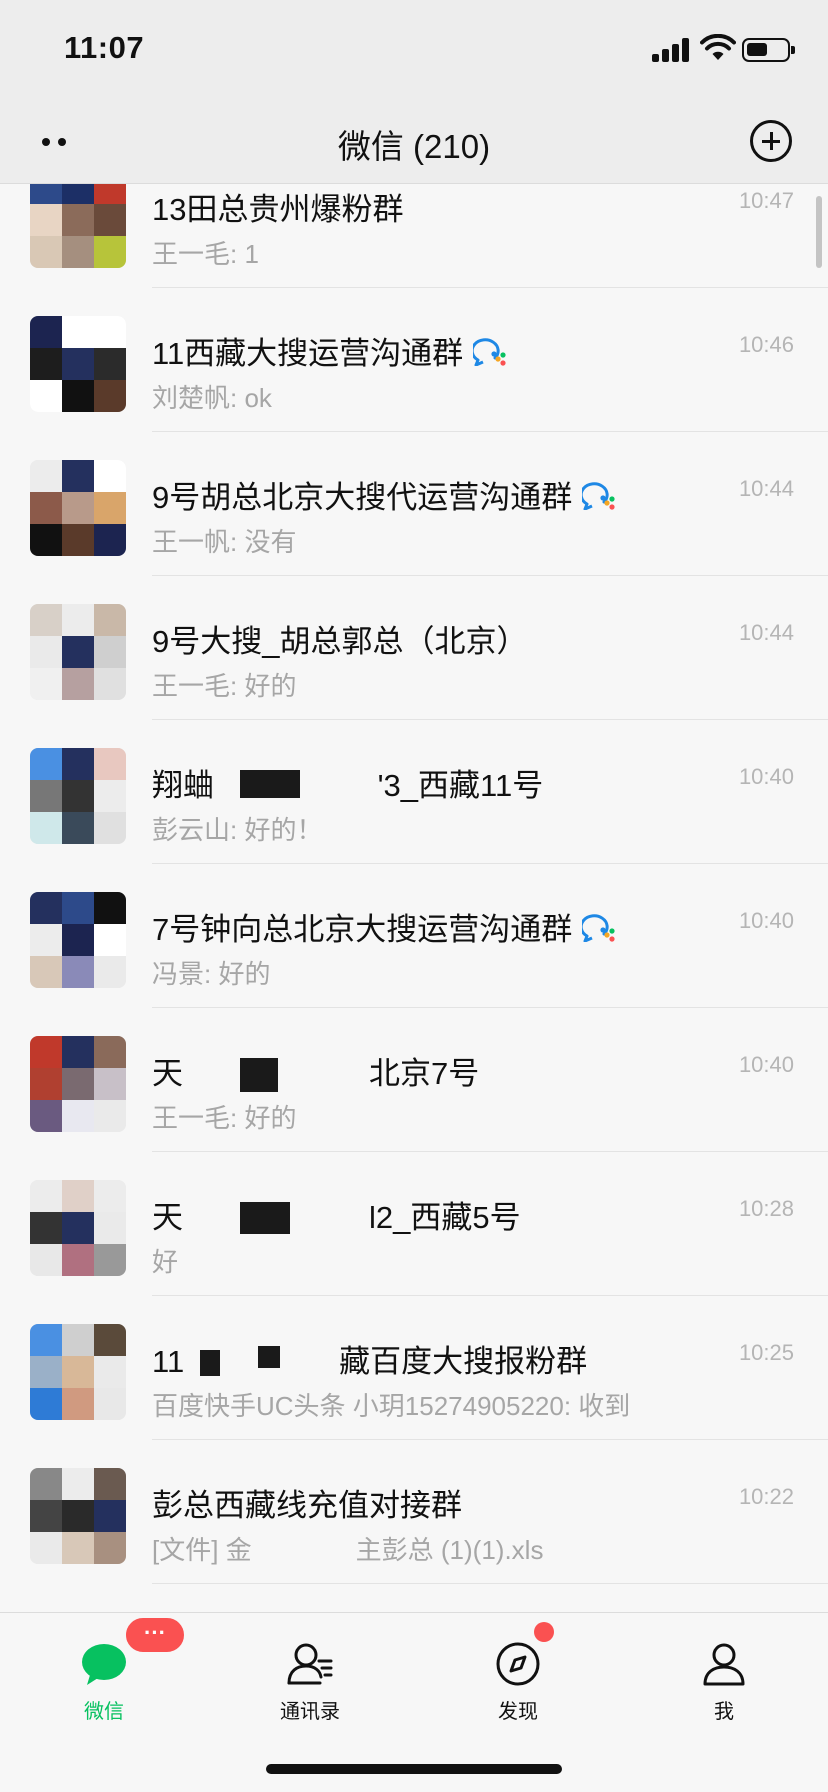  I want to click on tab-me: 我, so click(724, 1673).